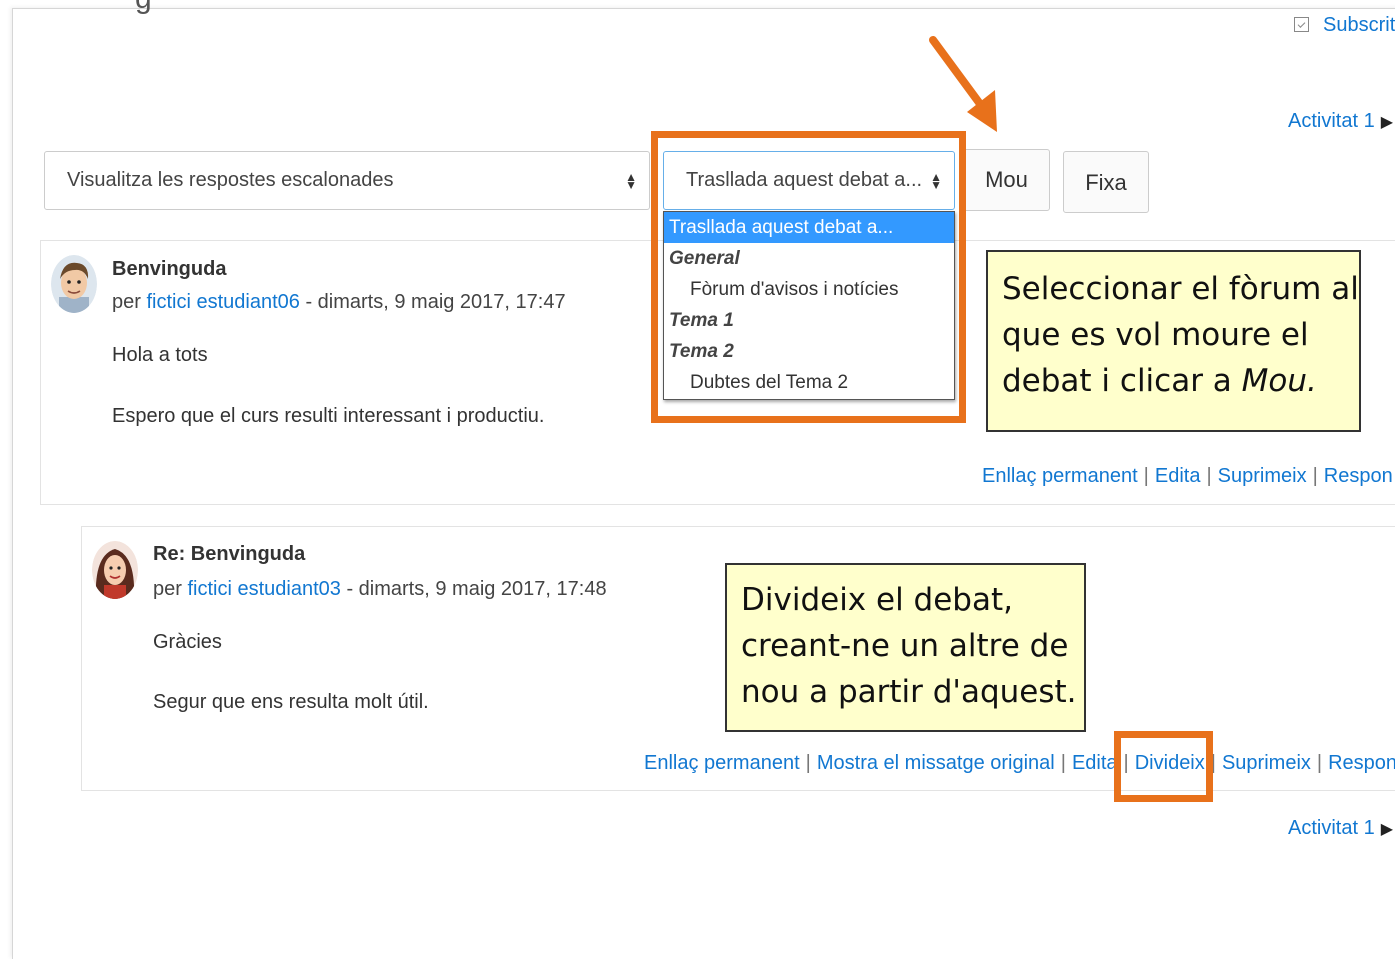  Describe the element at coordinates (1155, 335) in the screenshot. I see `note-line: que es vol moure el` at that location.